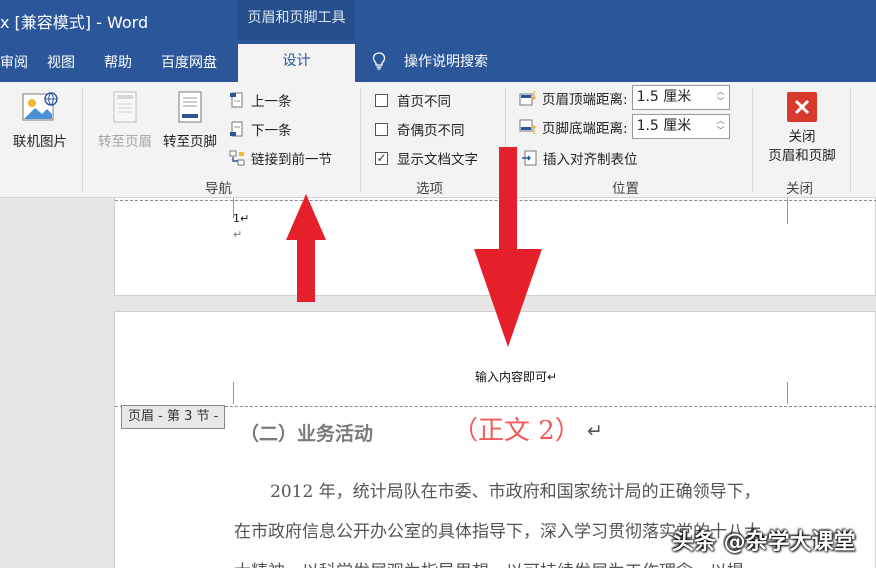 The image size is (876, 568). What do you see at coordinates (381, 157) in the screenshot?
I see `checkmark-icon: ✓` at bounding box center [381, 157].